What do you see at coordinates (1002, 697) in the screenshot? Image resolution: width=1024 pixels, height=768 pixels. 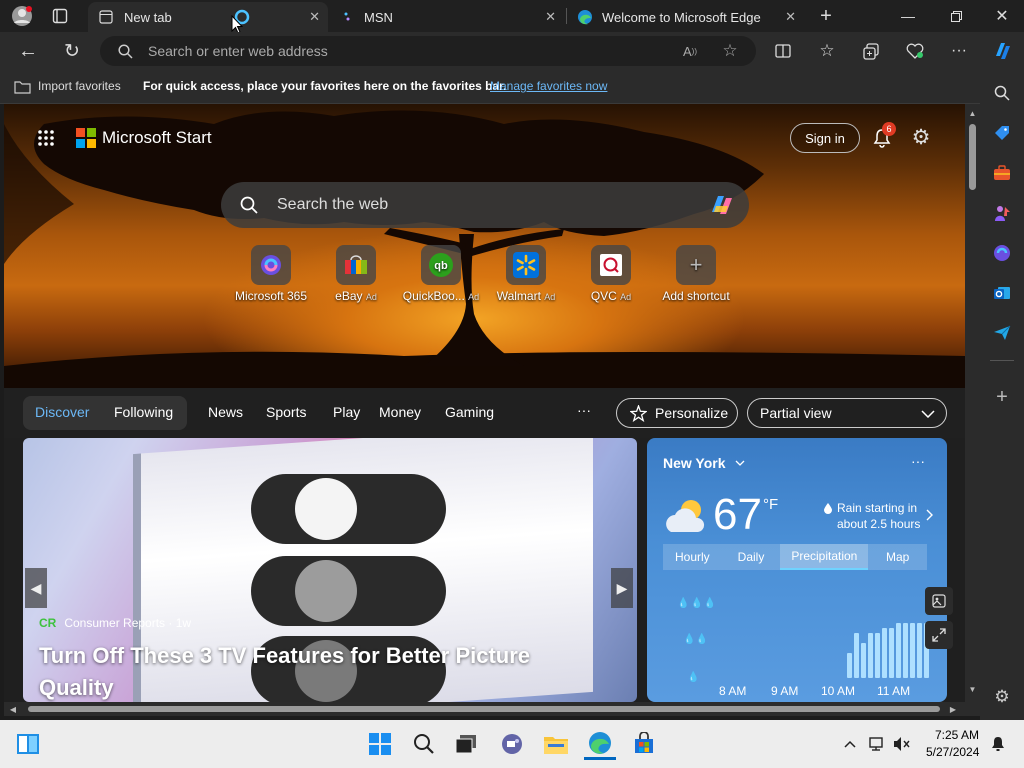 I see `sidebar-settings-gear-icon: ⚙` at bounding box center [1002, 697].